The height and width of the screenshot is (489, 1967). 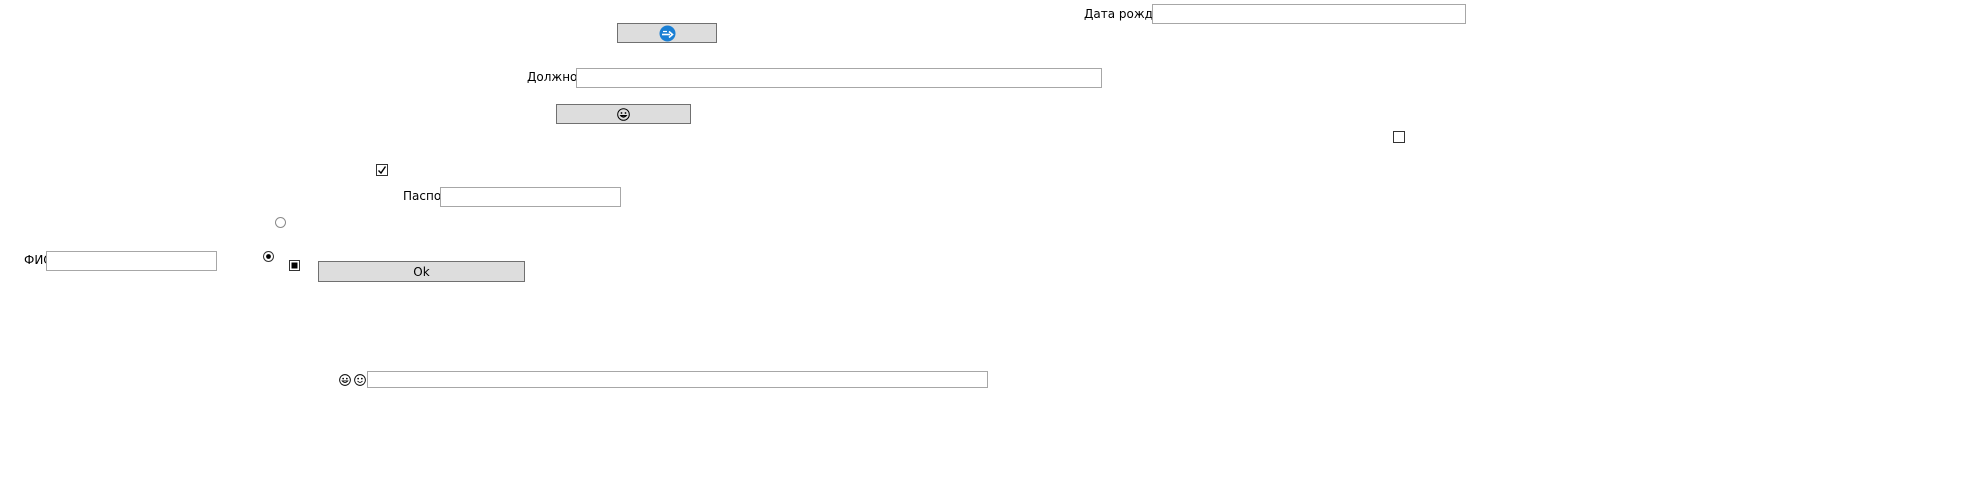 I want to click on radio-dot-icon, so click(x=268, y=256).